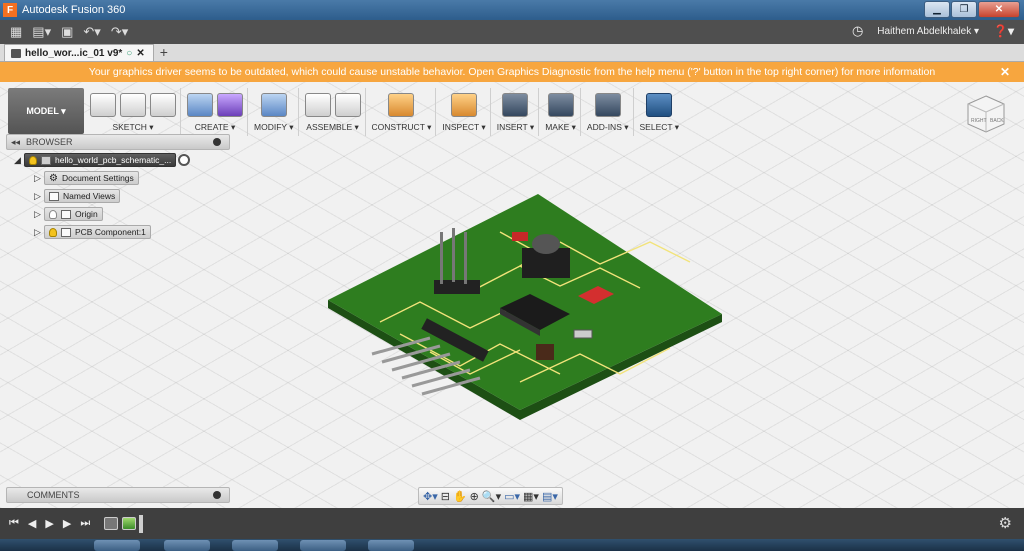 This screenshot has width=1024, height=551. I want to click on expand-triangle-icon: ◢, so click(19, 160).